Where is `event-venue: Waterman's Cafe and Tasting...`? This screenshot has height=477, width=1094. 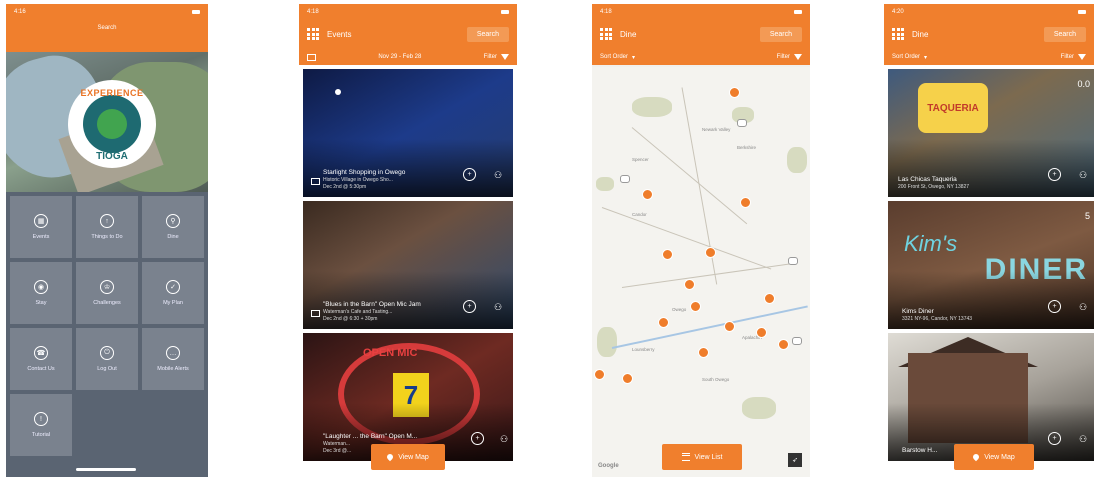
event-venue: Waterman's Cafe and Tasting... is located at coordinates (358, 312).